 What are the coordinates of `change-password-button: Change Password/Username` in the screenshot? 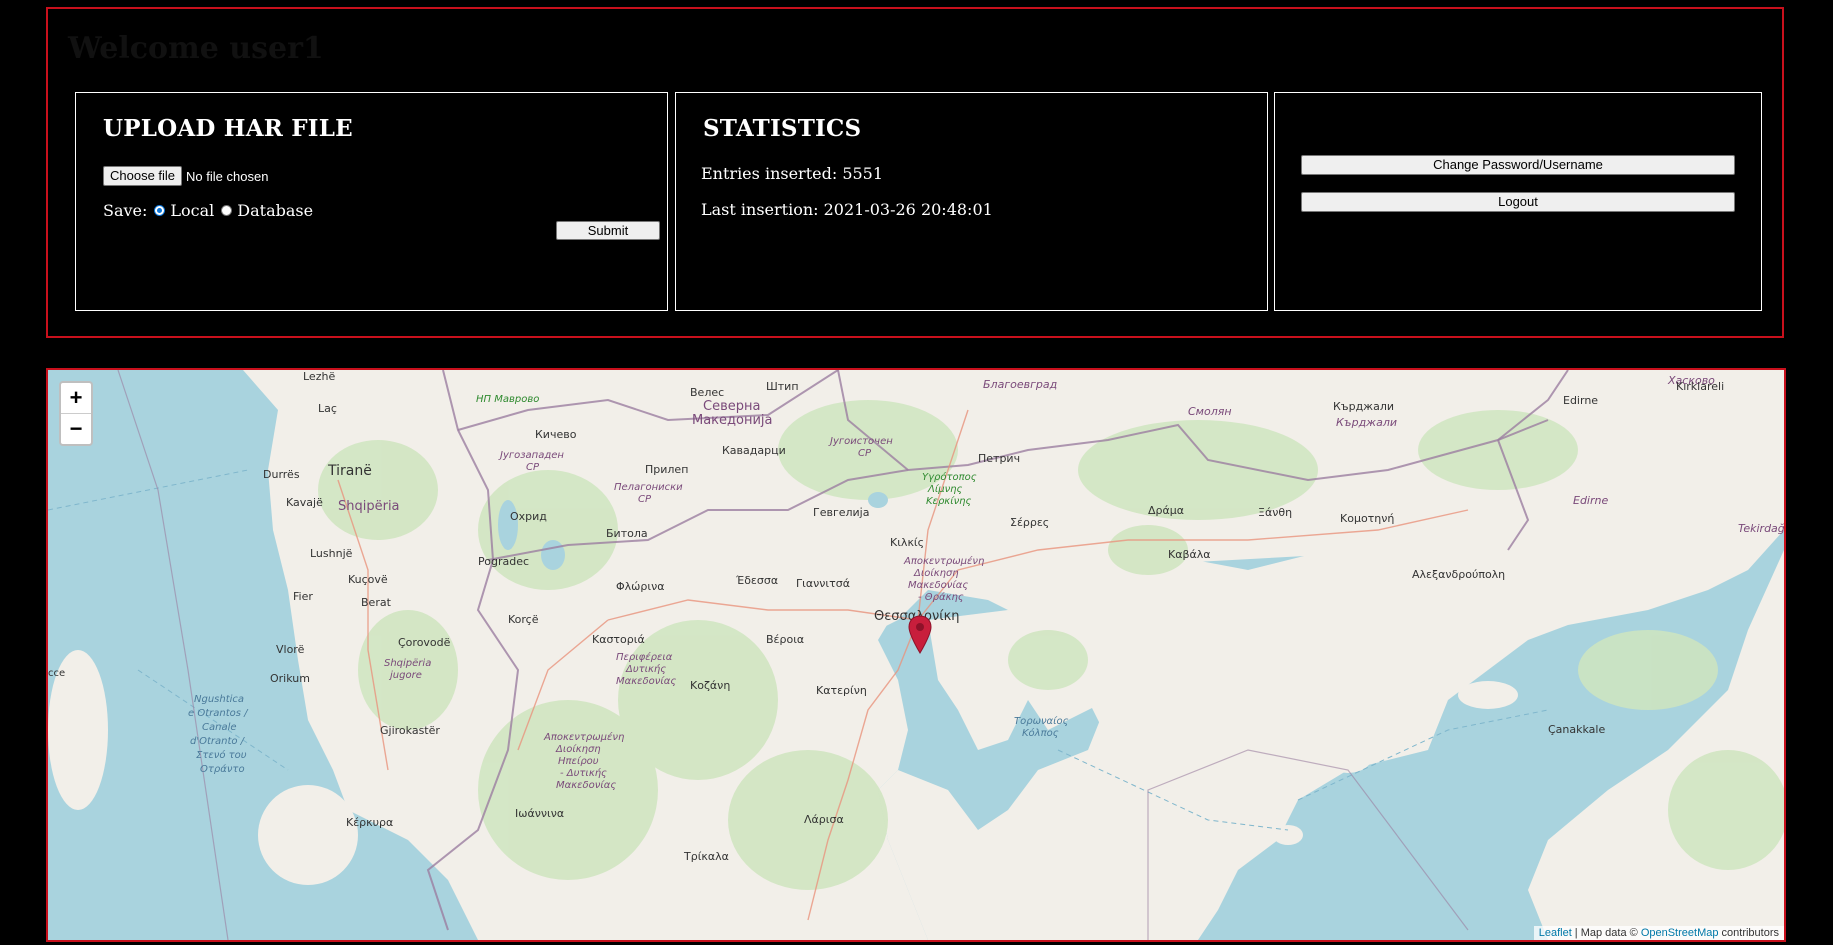 It's located at (1518, 165).